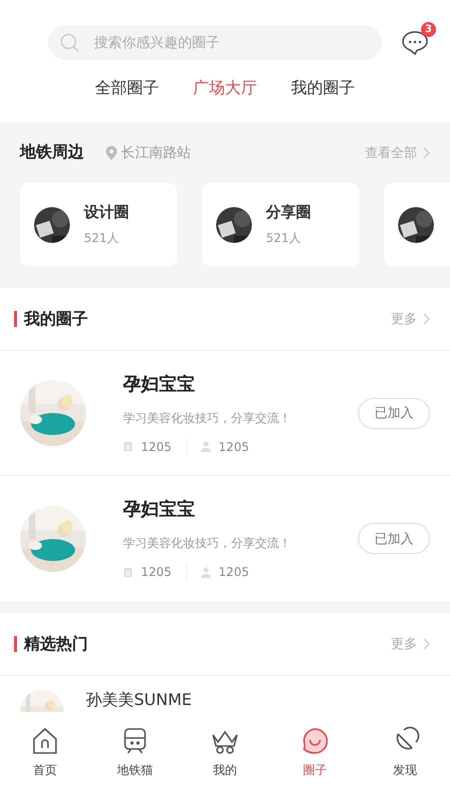 The image size is (450, 800). I want to click on home-icon, so click(45, 741).